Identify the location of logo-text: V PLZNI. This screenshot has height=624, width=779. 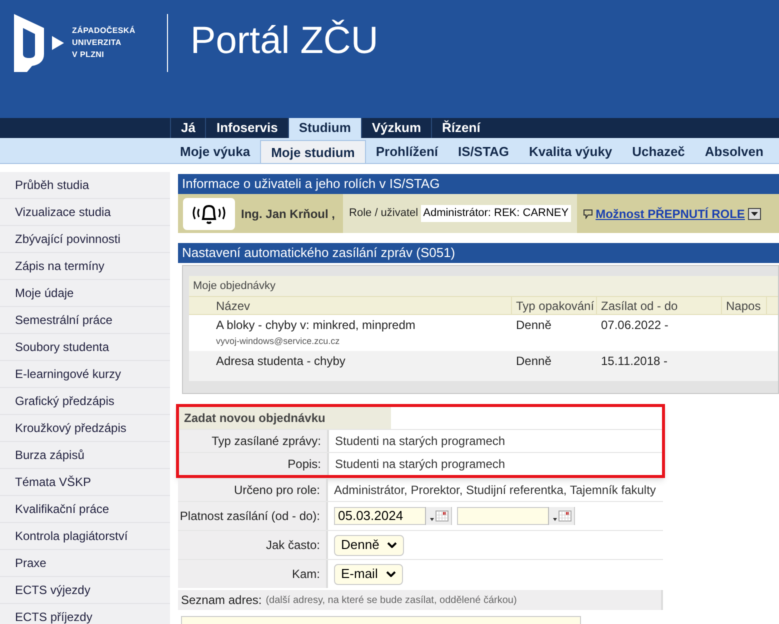
(89, 55).